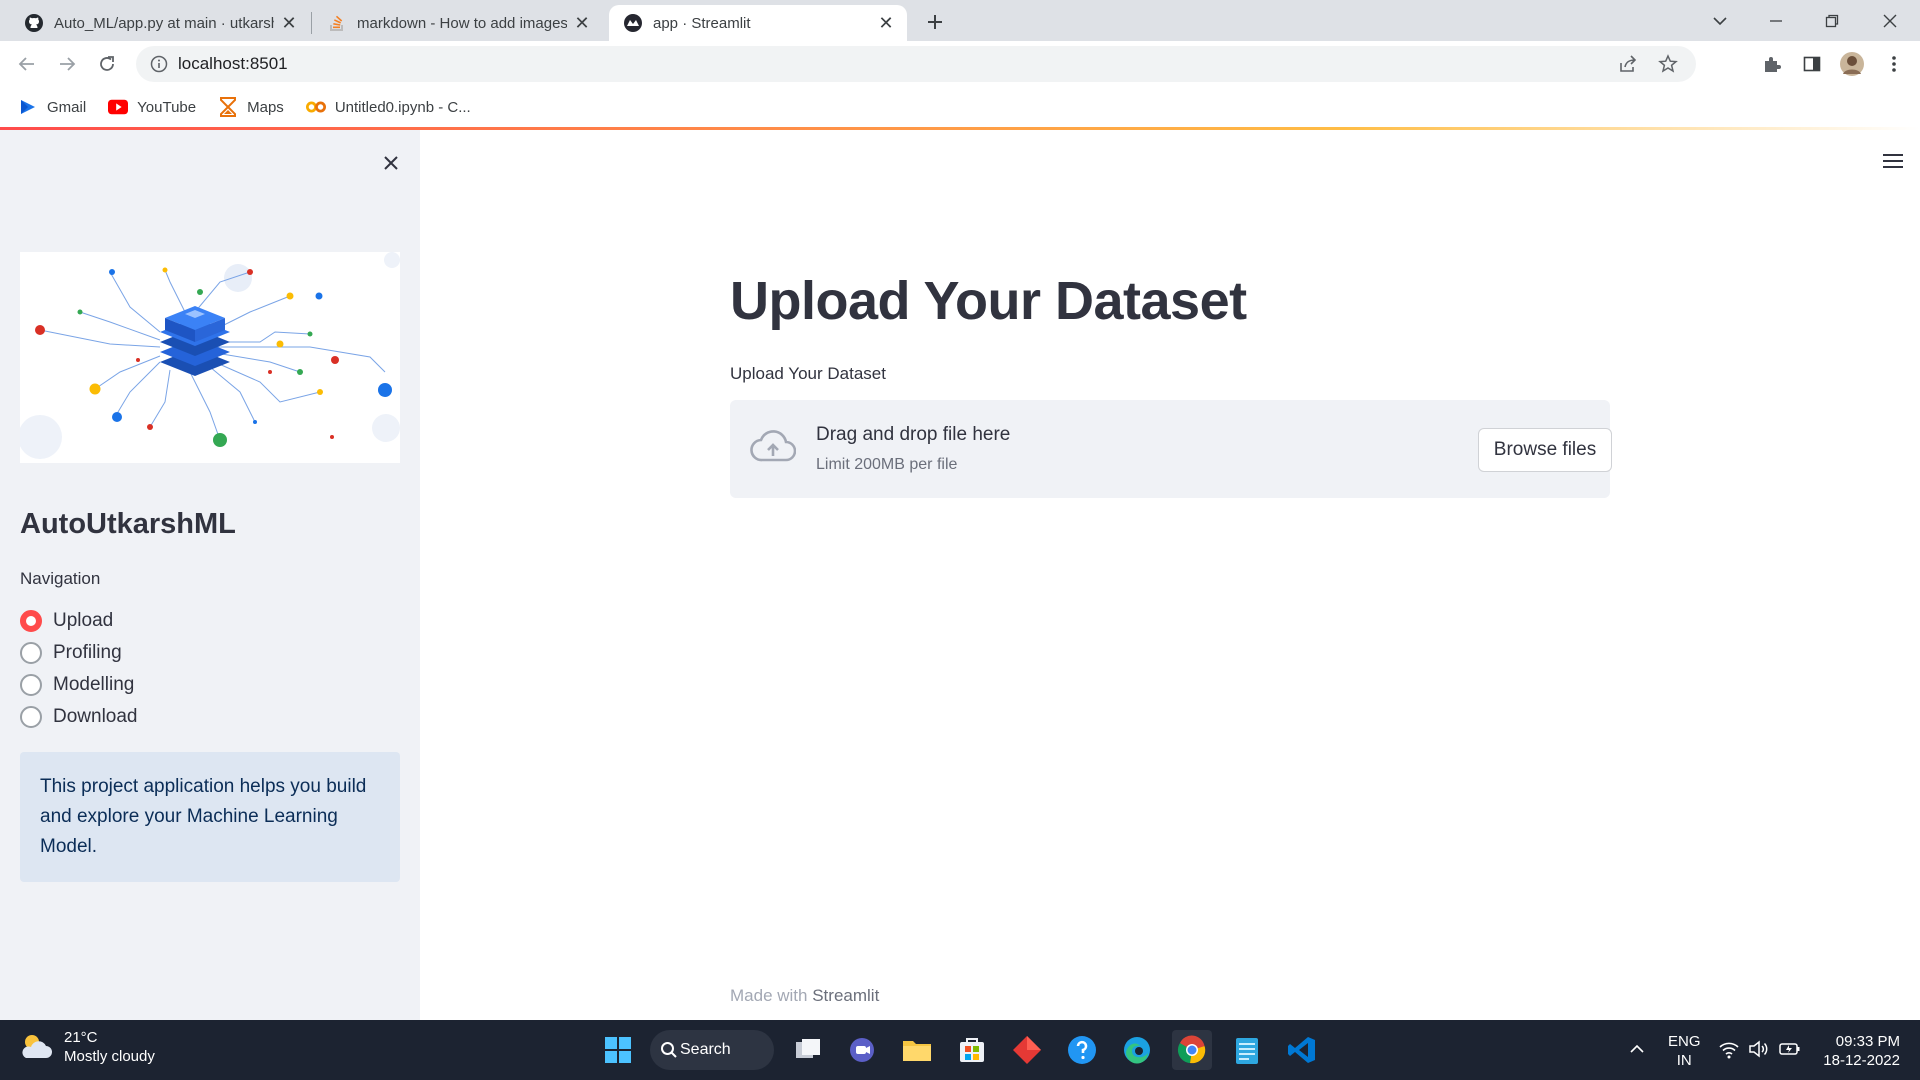  Describe the element at coordinates (1861, 1051) in the screenshot. I see `clock: 09:33 PM 18-12-2022` at that location.